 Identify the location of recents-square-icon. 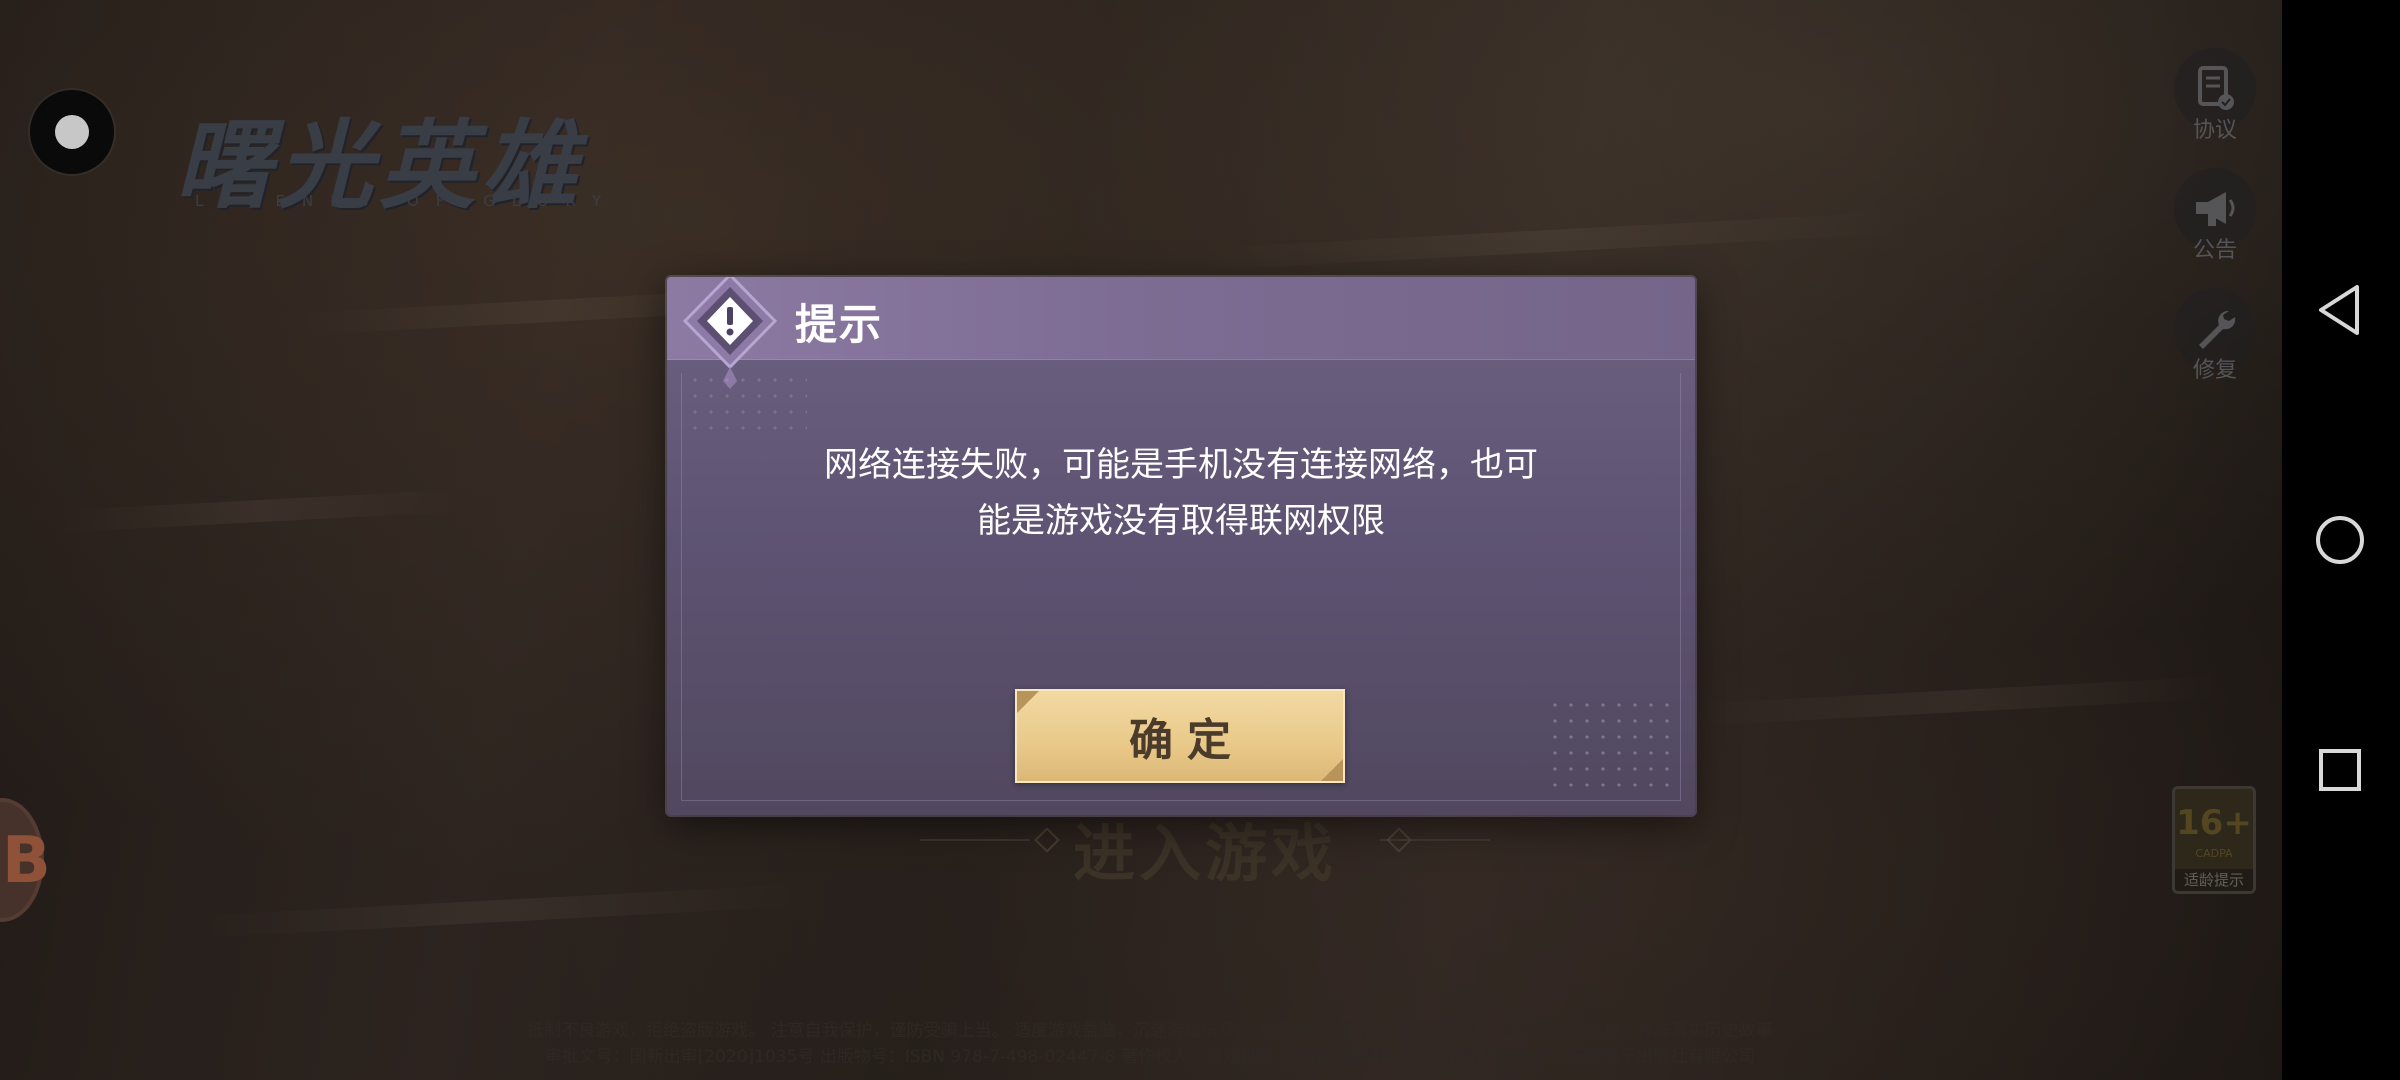
(2340, 770).